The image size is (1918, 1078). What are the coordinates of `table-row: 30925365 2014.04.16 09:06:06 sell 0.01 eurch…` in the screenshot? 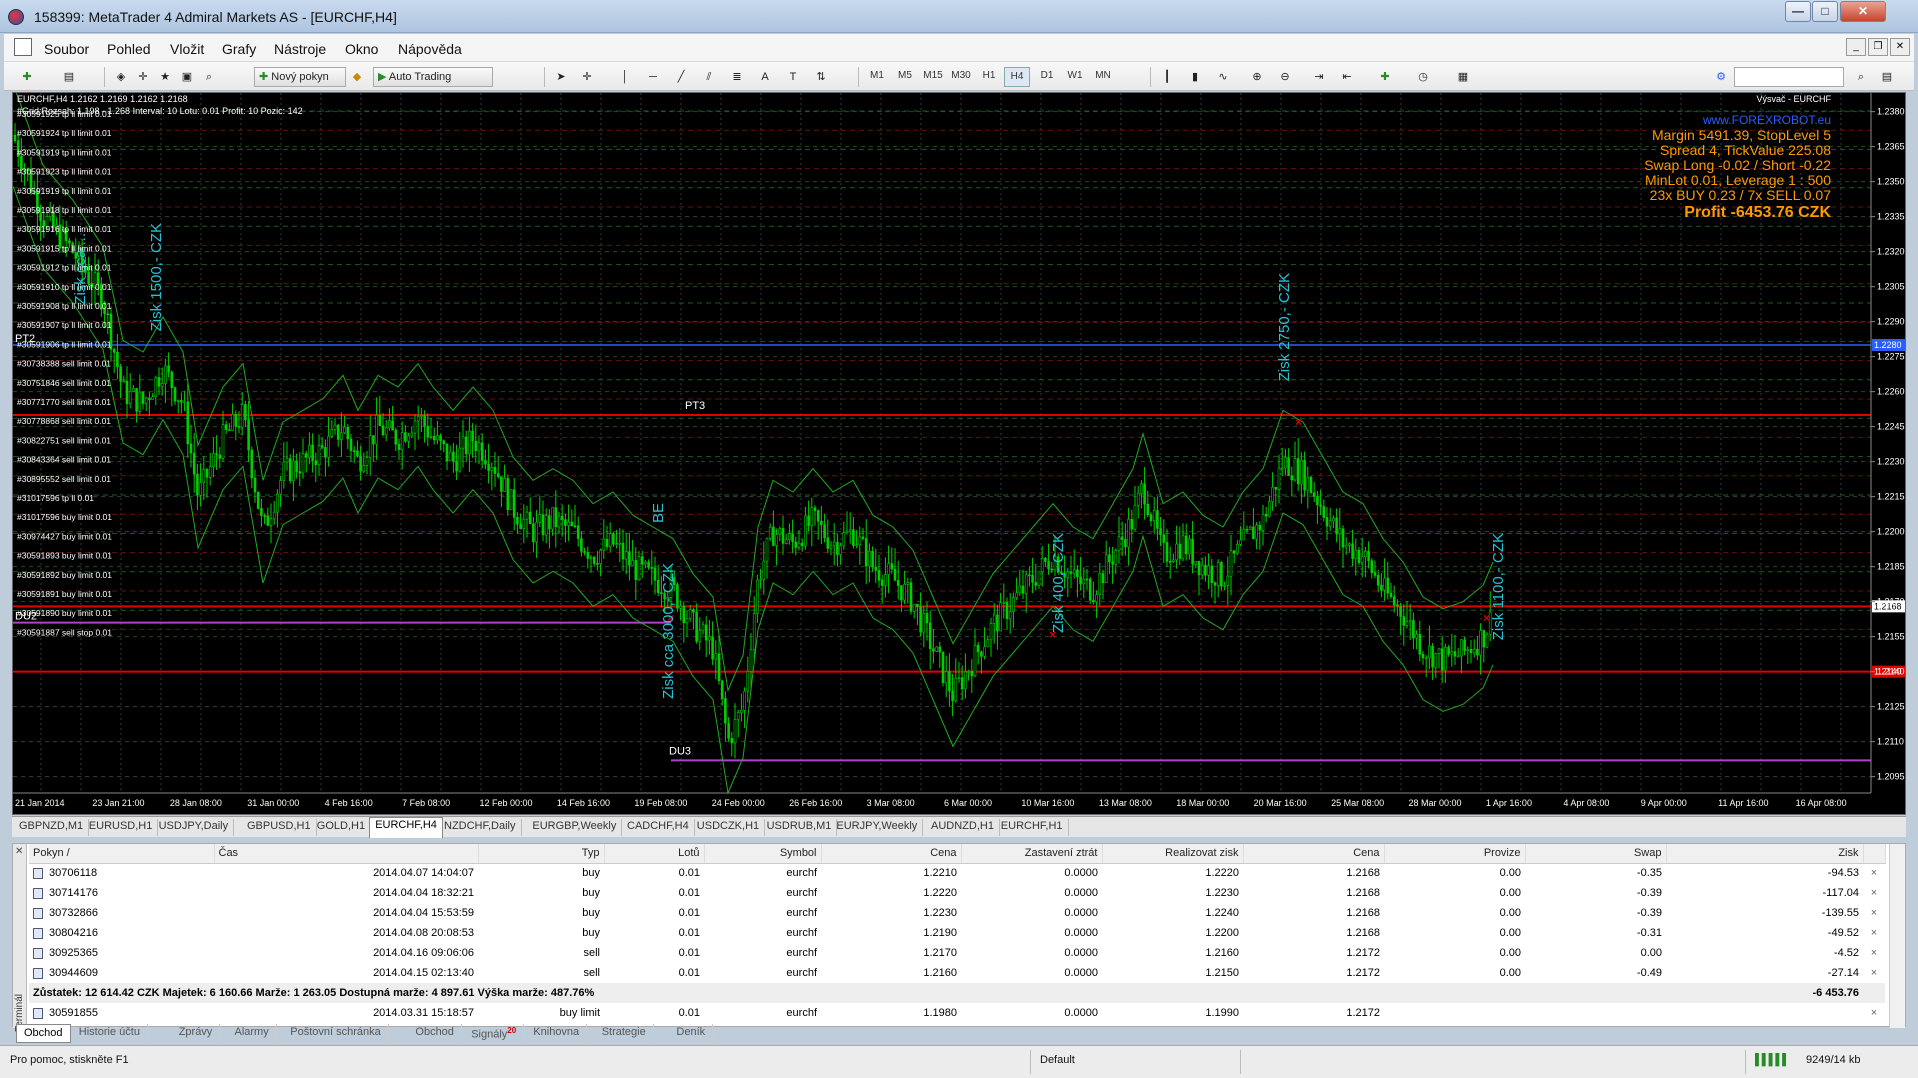 It's located at (957, 953).